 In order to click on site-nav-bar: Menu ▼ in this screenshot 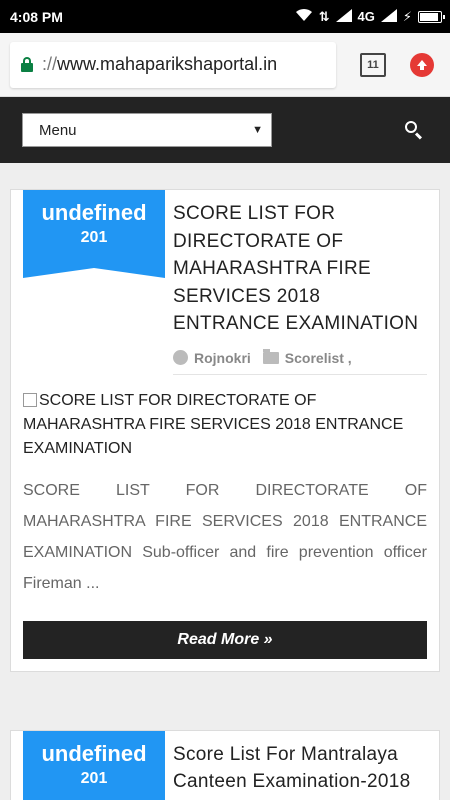, I will do `click(225, 130)`.